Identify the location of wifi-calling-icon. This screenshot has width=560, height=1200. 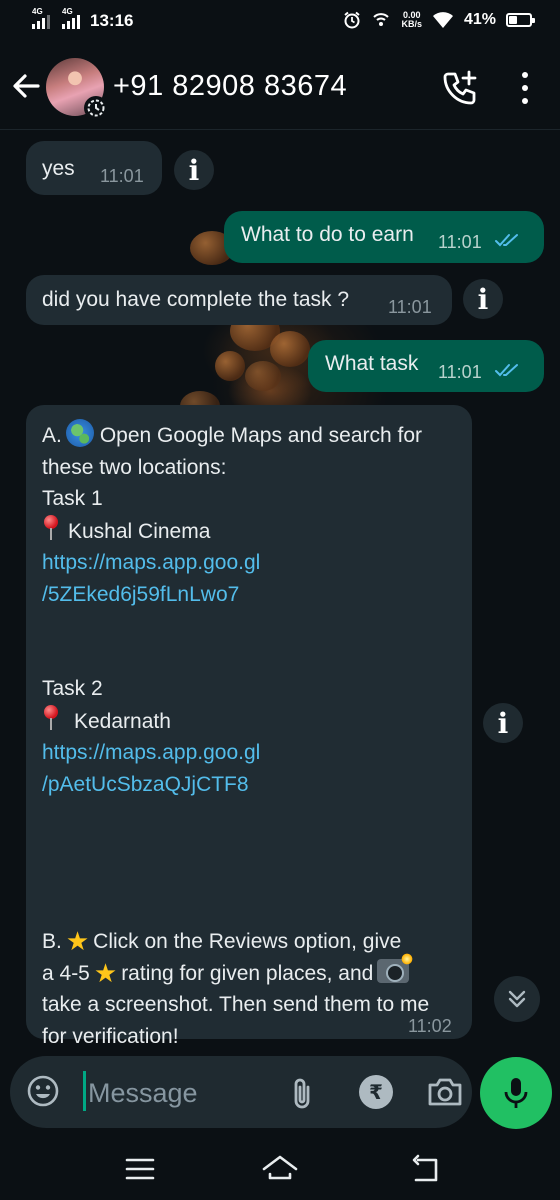
(381, 19).